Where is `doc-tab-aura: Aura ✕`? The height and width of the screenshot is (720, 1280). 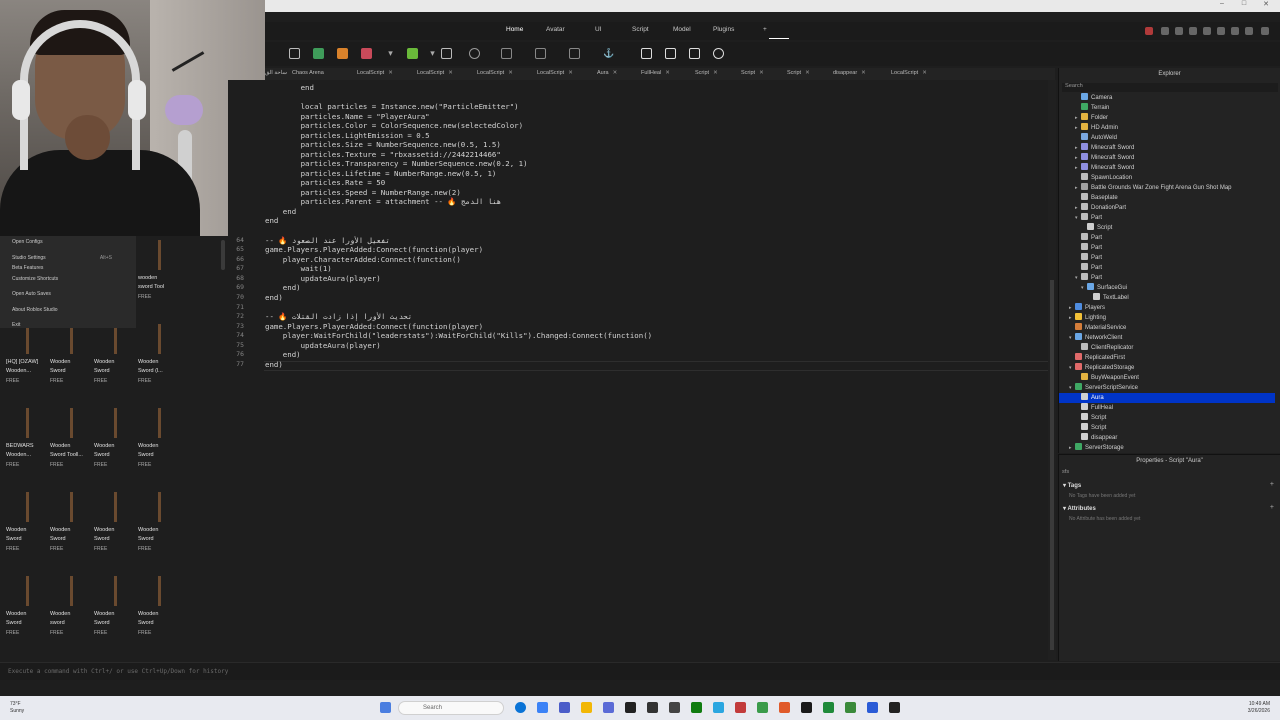
doc-tab-aura: Aura ✕ is located at coordinates (607, 73).